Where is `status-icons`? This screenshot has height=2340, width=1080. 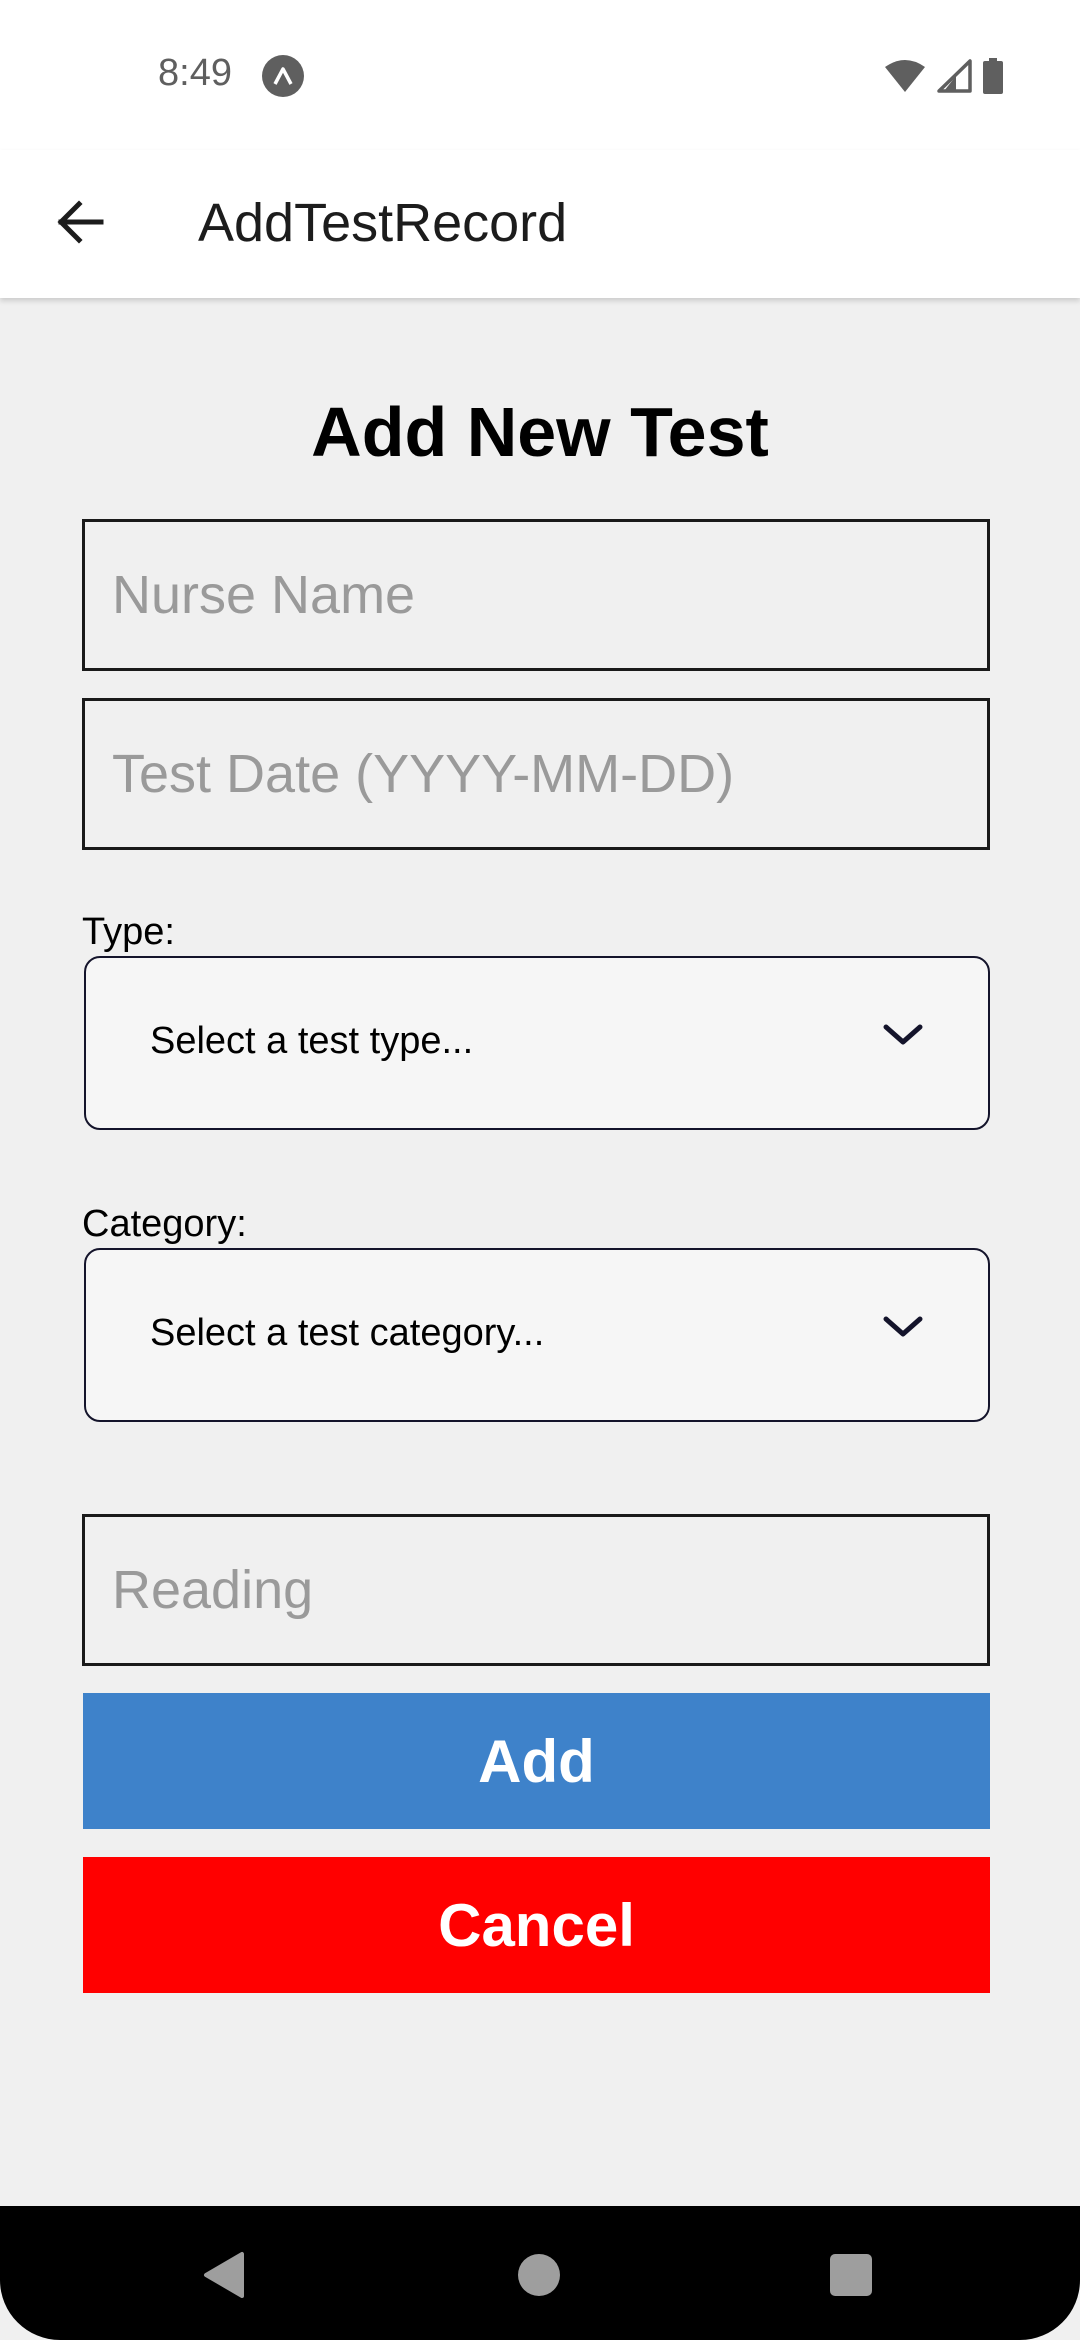 status-icons is located at coordinates (944, 78).